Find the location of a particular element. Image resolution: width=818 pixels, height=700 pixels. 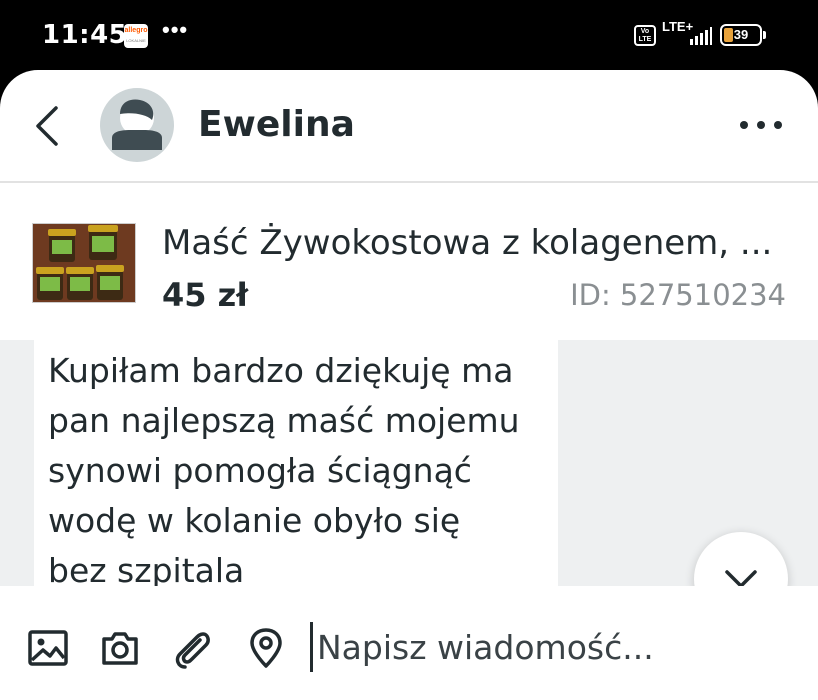

battery-icon: 39 is located at coordinates (741, 35).